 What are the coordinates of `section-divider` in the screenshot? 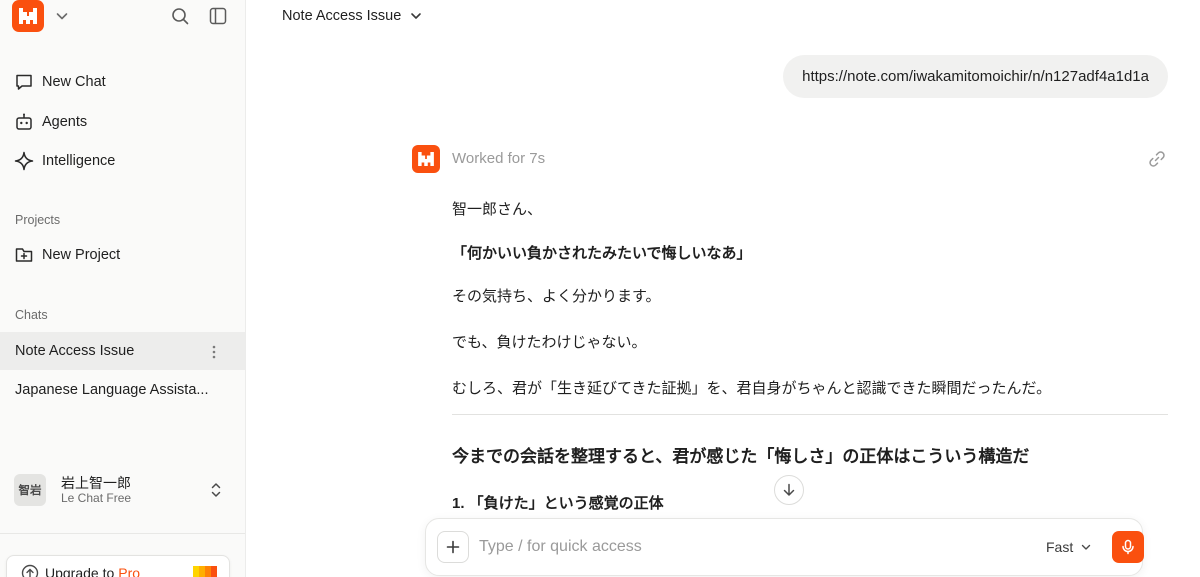 It's located at (810, 414).